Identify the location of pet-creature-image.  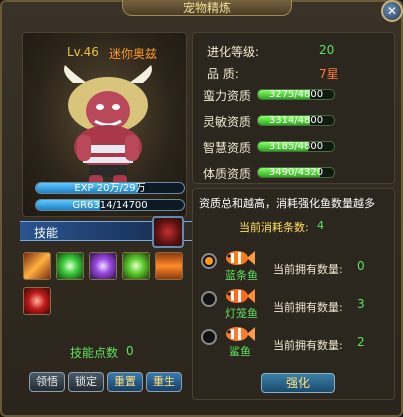
(108, 129).